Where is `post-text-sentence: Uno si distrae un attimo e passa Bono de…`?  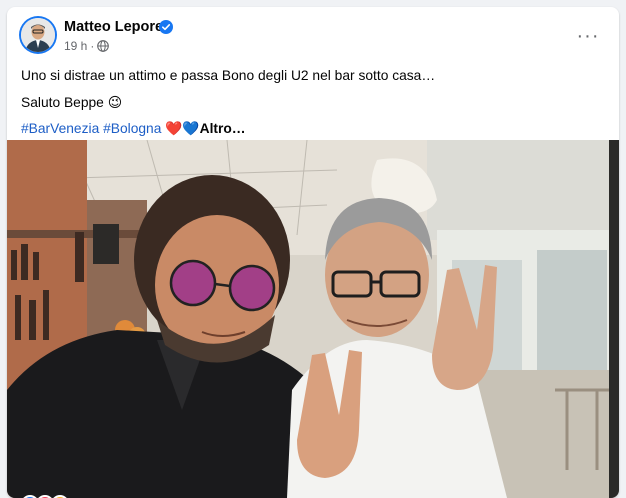
post-text-sentence: Uno si distrae un attimo e passa Bono de… is located at coordinates (228, 75).